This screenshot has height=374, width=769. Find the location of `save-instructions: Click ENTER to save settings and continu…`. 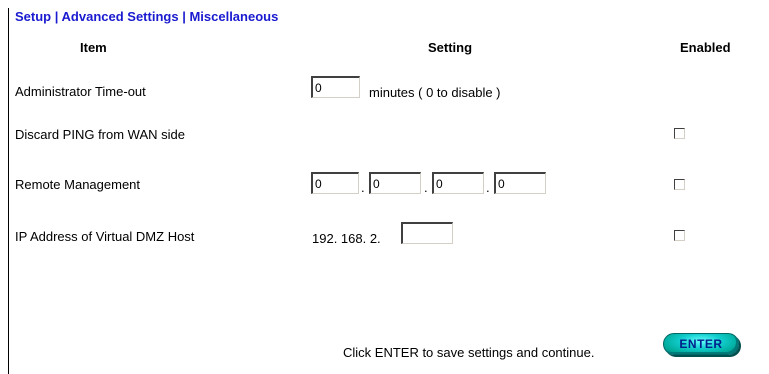

save-instructions: Click ENTER to save settings and continu… is located at coordinates (469, 352).